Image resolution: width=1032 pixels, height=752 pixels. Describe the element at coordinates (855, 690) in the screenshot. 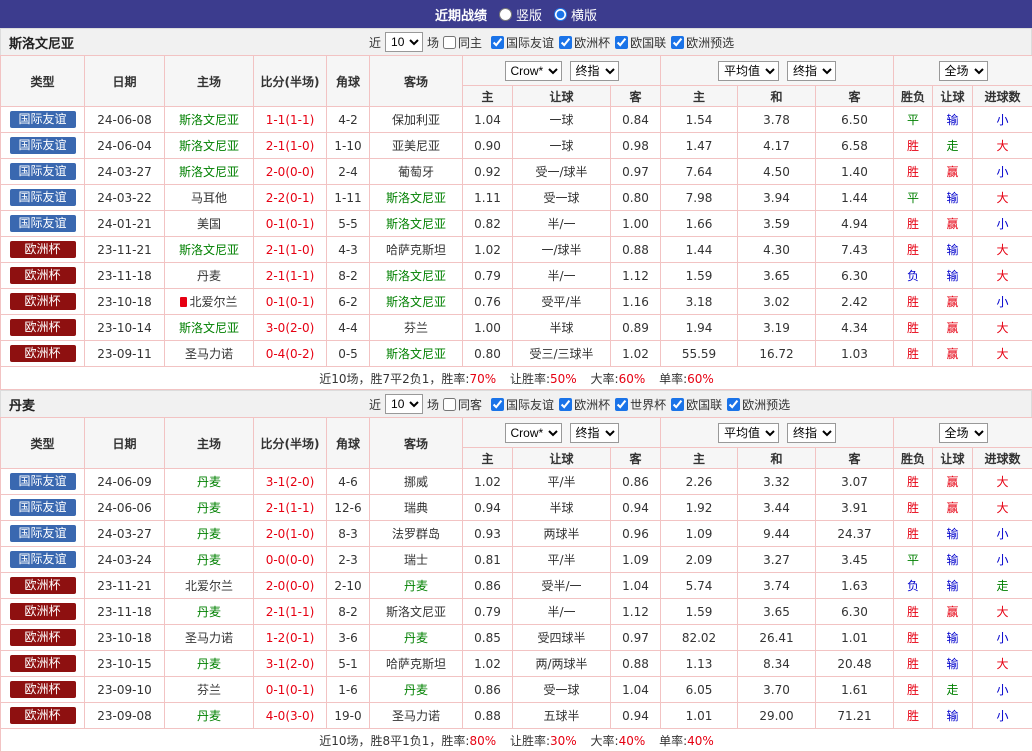

I see `avg-away: 1.61` at that location.